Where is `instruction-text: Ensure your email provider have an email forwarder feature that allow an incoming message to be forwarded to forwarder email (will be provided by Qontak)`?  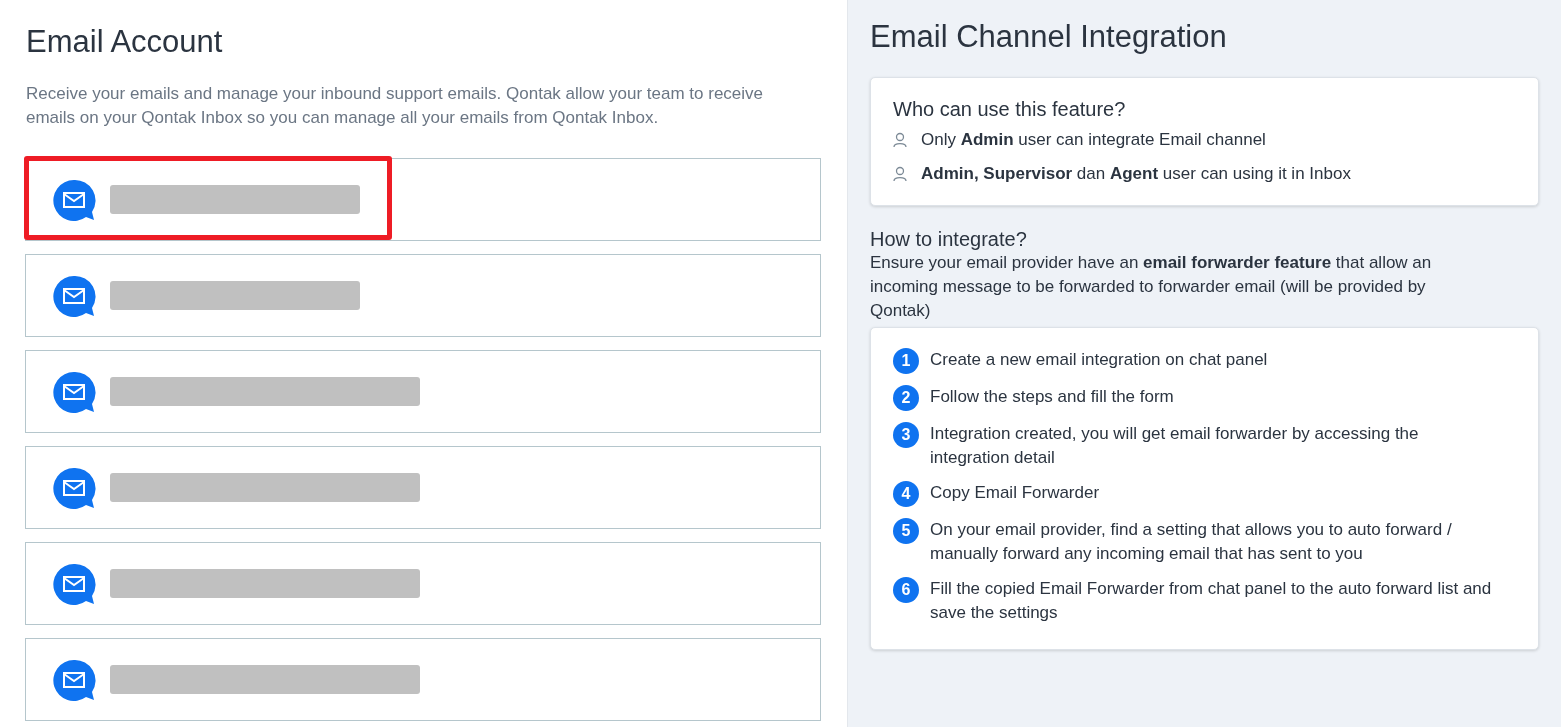
instruction-text: Ensure your email provider have an email forwarder feature that allow an incoming message to be forwarded to forwarder email (will be provided by Qontak) is located at coordinates (1151, 287).